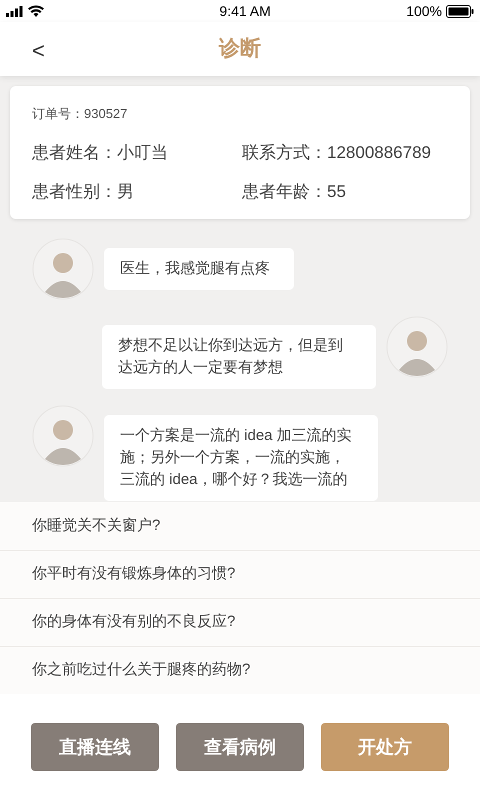 This screenshot has width=480, height=800. What do you see at coordinates (284, 192) in the screenshot?
I see `field-label: 患者年龄：` at bounding box center [284, 192].